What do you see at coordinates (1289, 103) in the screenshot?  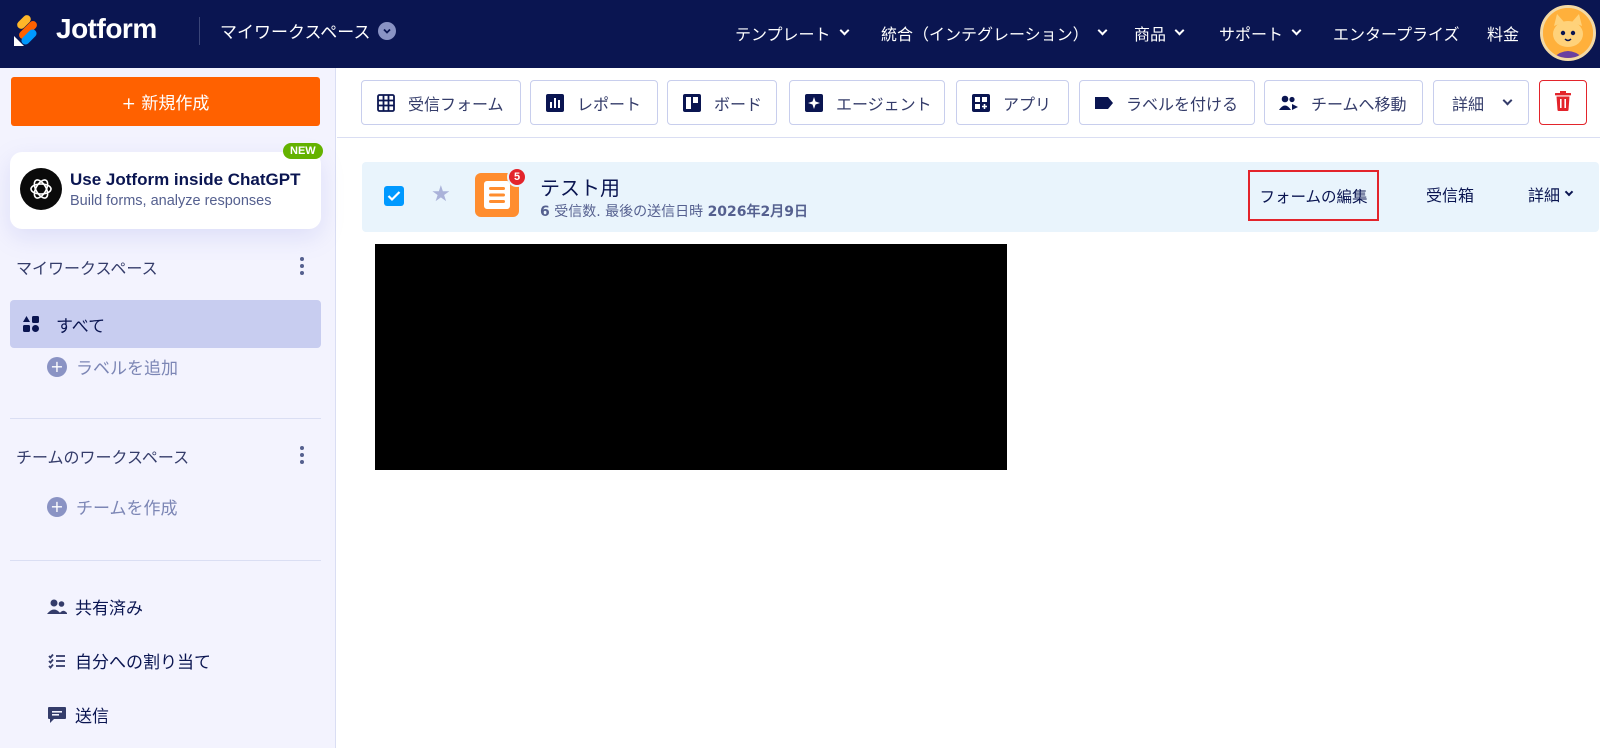 I see `team-move-icon` at bounding box center [1289, 103].